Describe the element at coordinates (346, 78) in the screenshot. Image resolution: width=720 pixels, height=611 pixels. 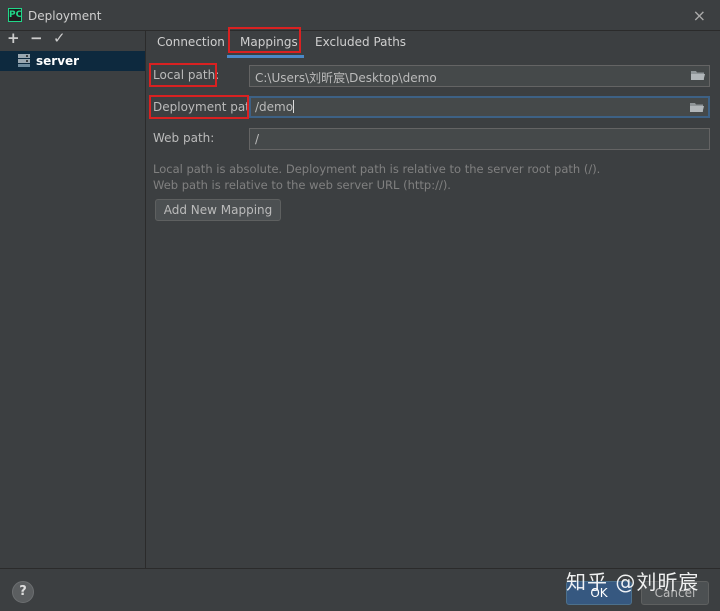
I see `local-path-value: C:\Users\刘昕宸\Desktop\demo` at that location.